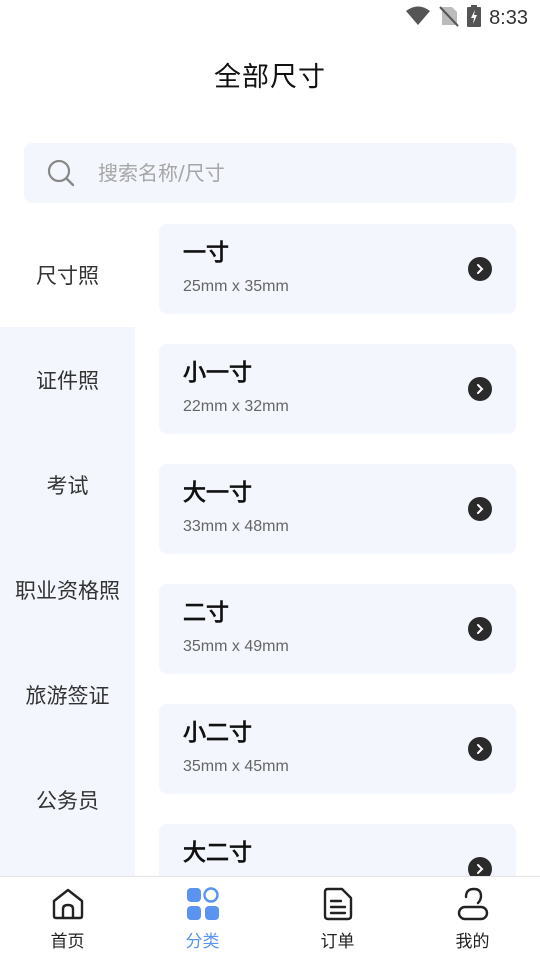 The height and width of the screenshot is (960, 540). I want to click on sidebar-item-exam: 考试, so click(67, 484).